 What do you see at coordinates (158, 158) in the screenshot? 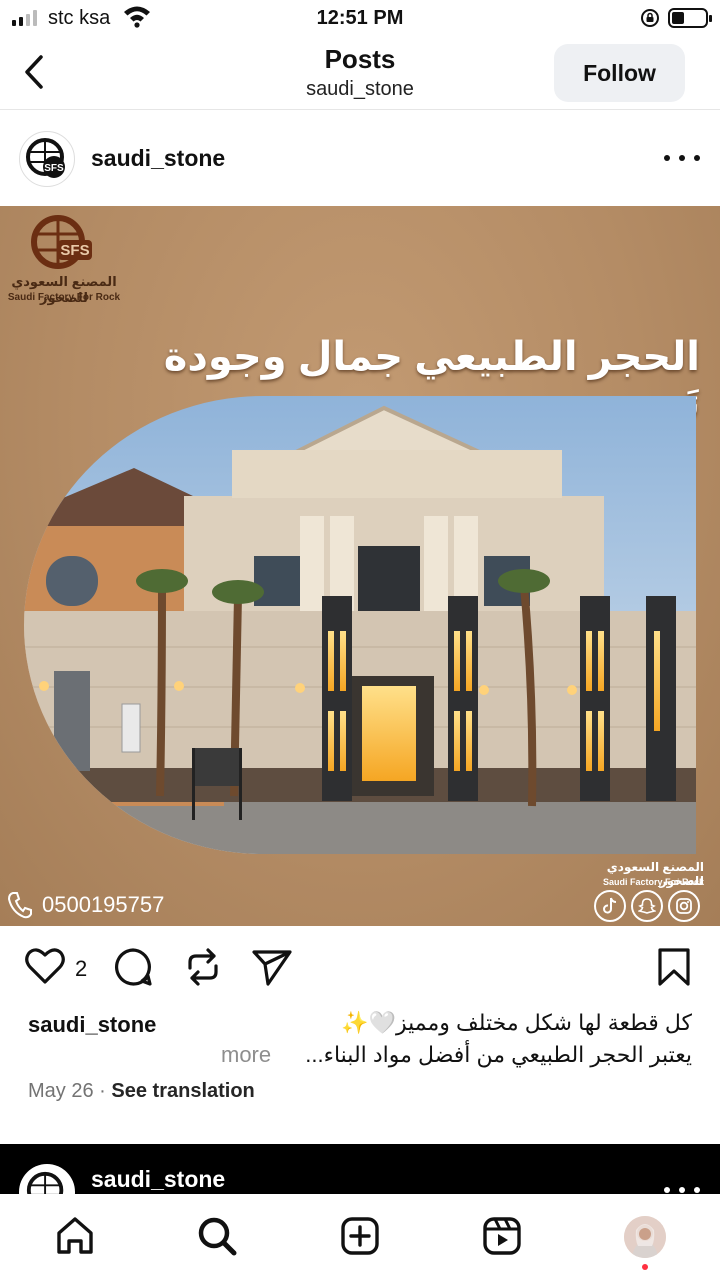
I see `post-username: saudi_stone` at bounding box center [158, 158].